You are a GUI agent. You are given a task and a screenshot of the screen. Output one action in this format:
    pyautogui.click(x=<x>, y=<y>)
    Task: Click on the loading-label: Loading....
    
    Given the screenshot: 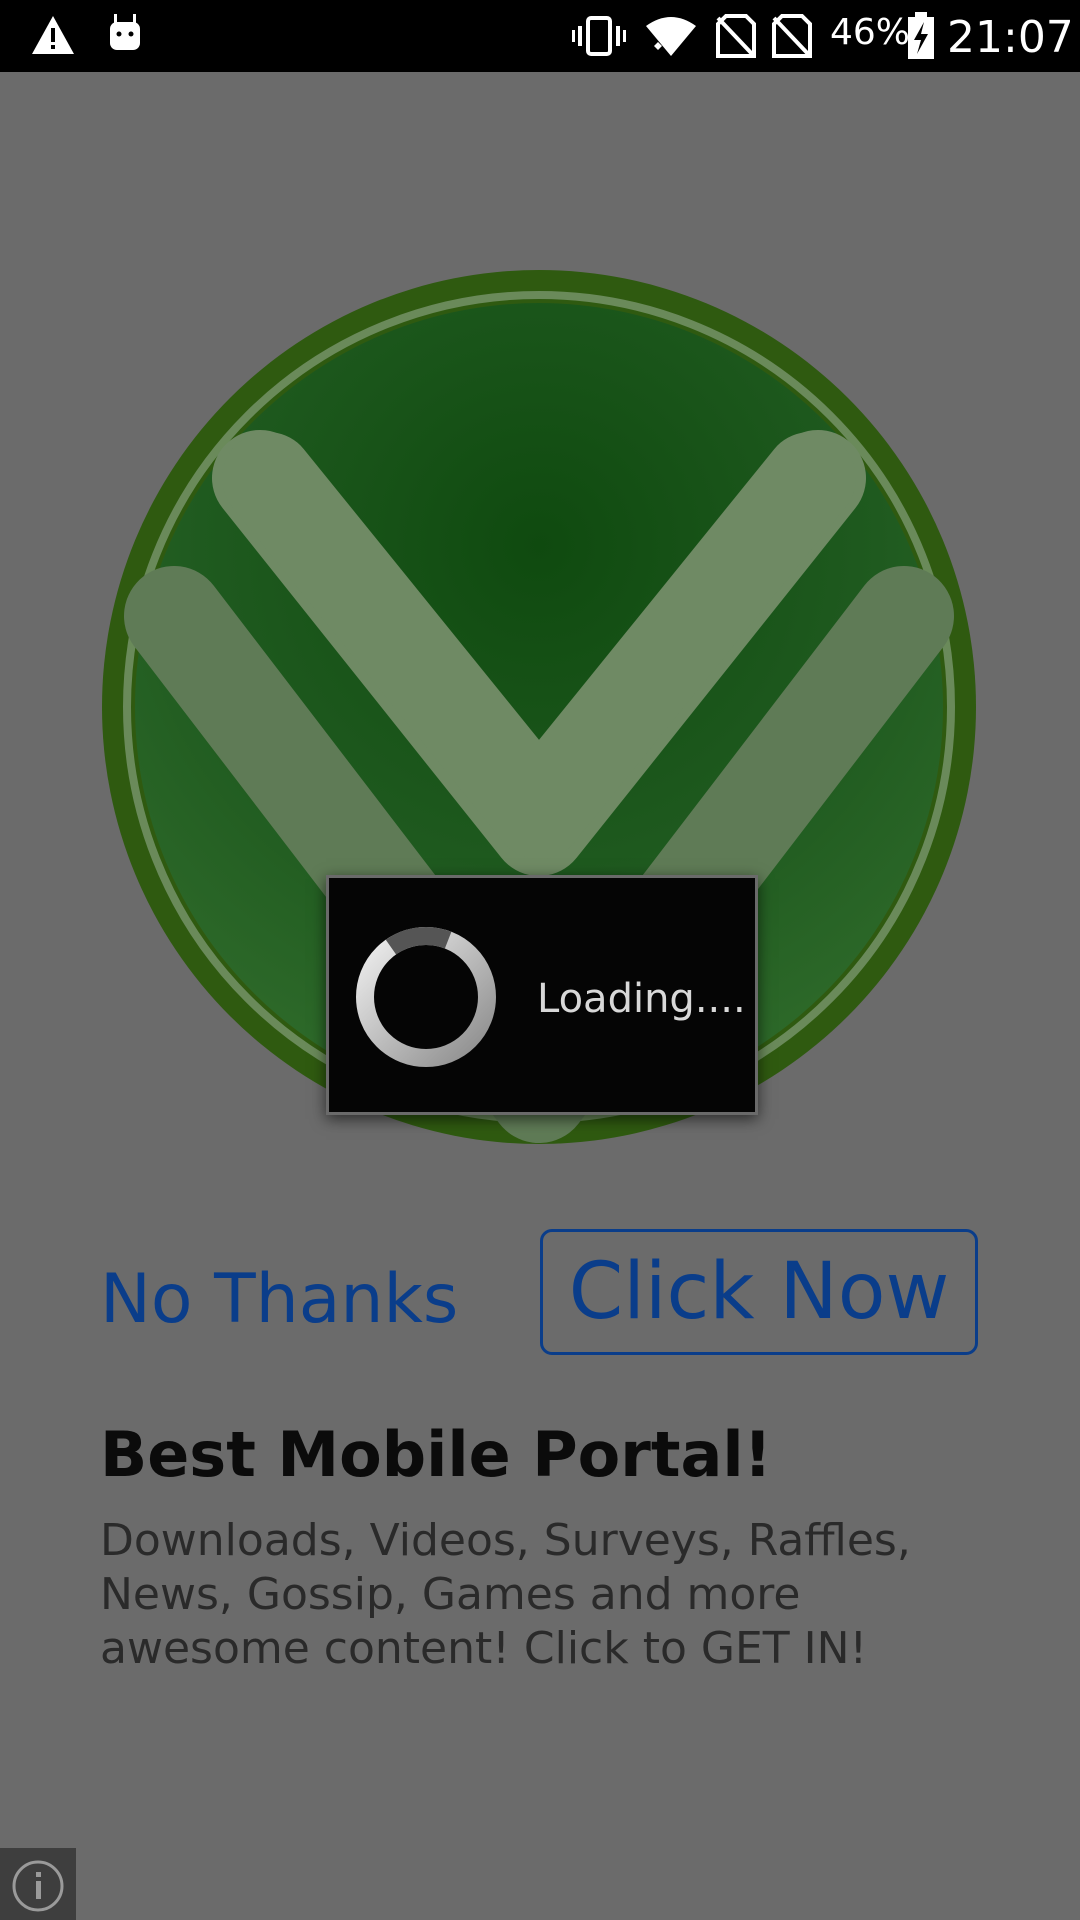 What is the action you would take?
    pyautogui.click(x=641, y=999)
    